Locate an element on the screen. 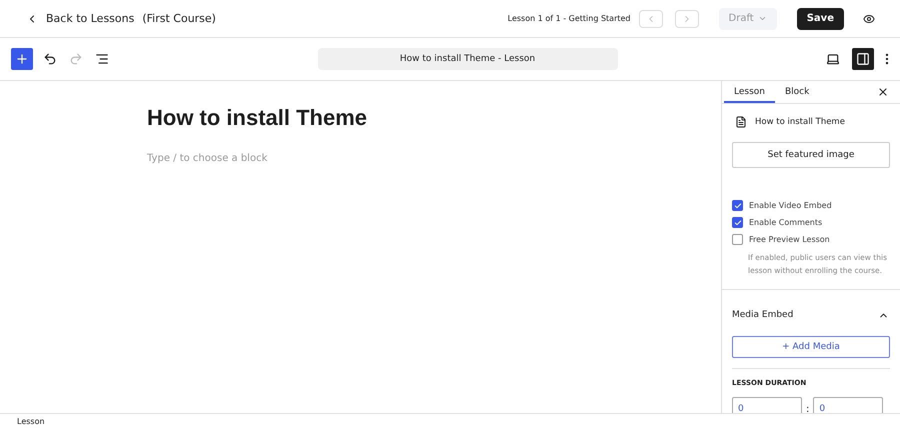 The height and width of the screenshot is (428, 900). status-bar-text: Lesson is located at coordinates (31, 421).